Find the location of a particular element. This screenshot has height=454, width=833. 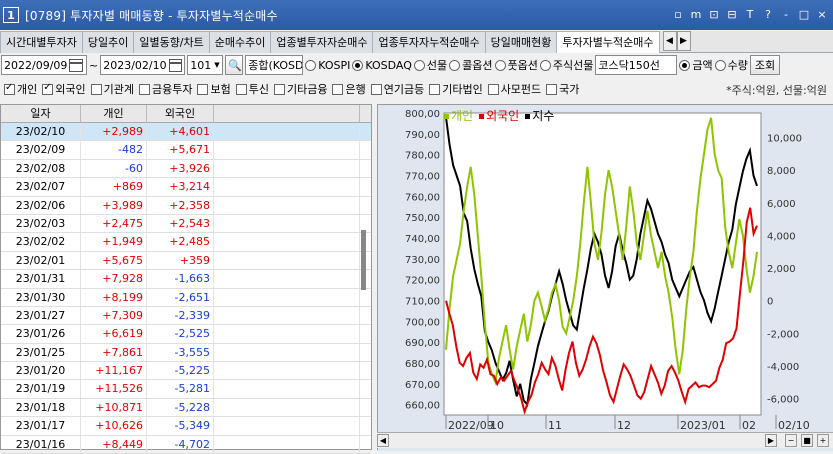

search-button: 🔍 is located at coordinates (234, 65).